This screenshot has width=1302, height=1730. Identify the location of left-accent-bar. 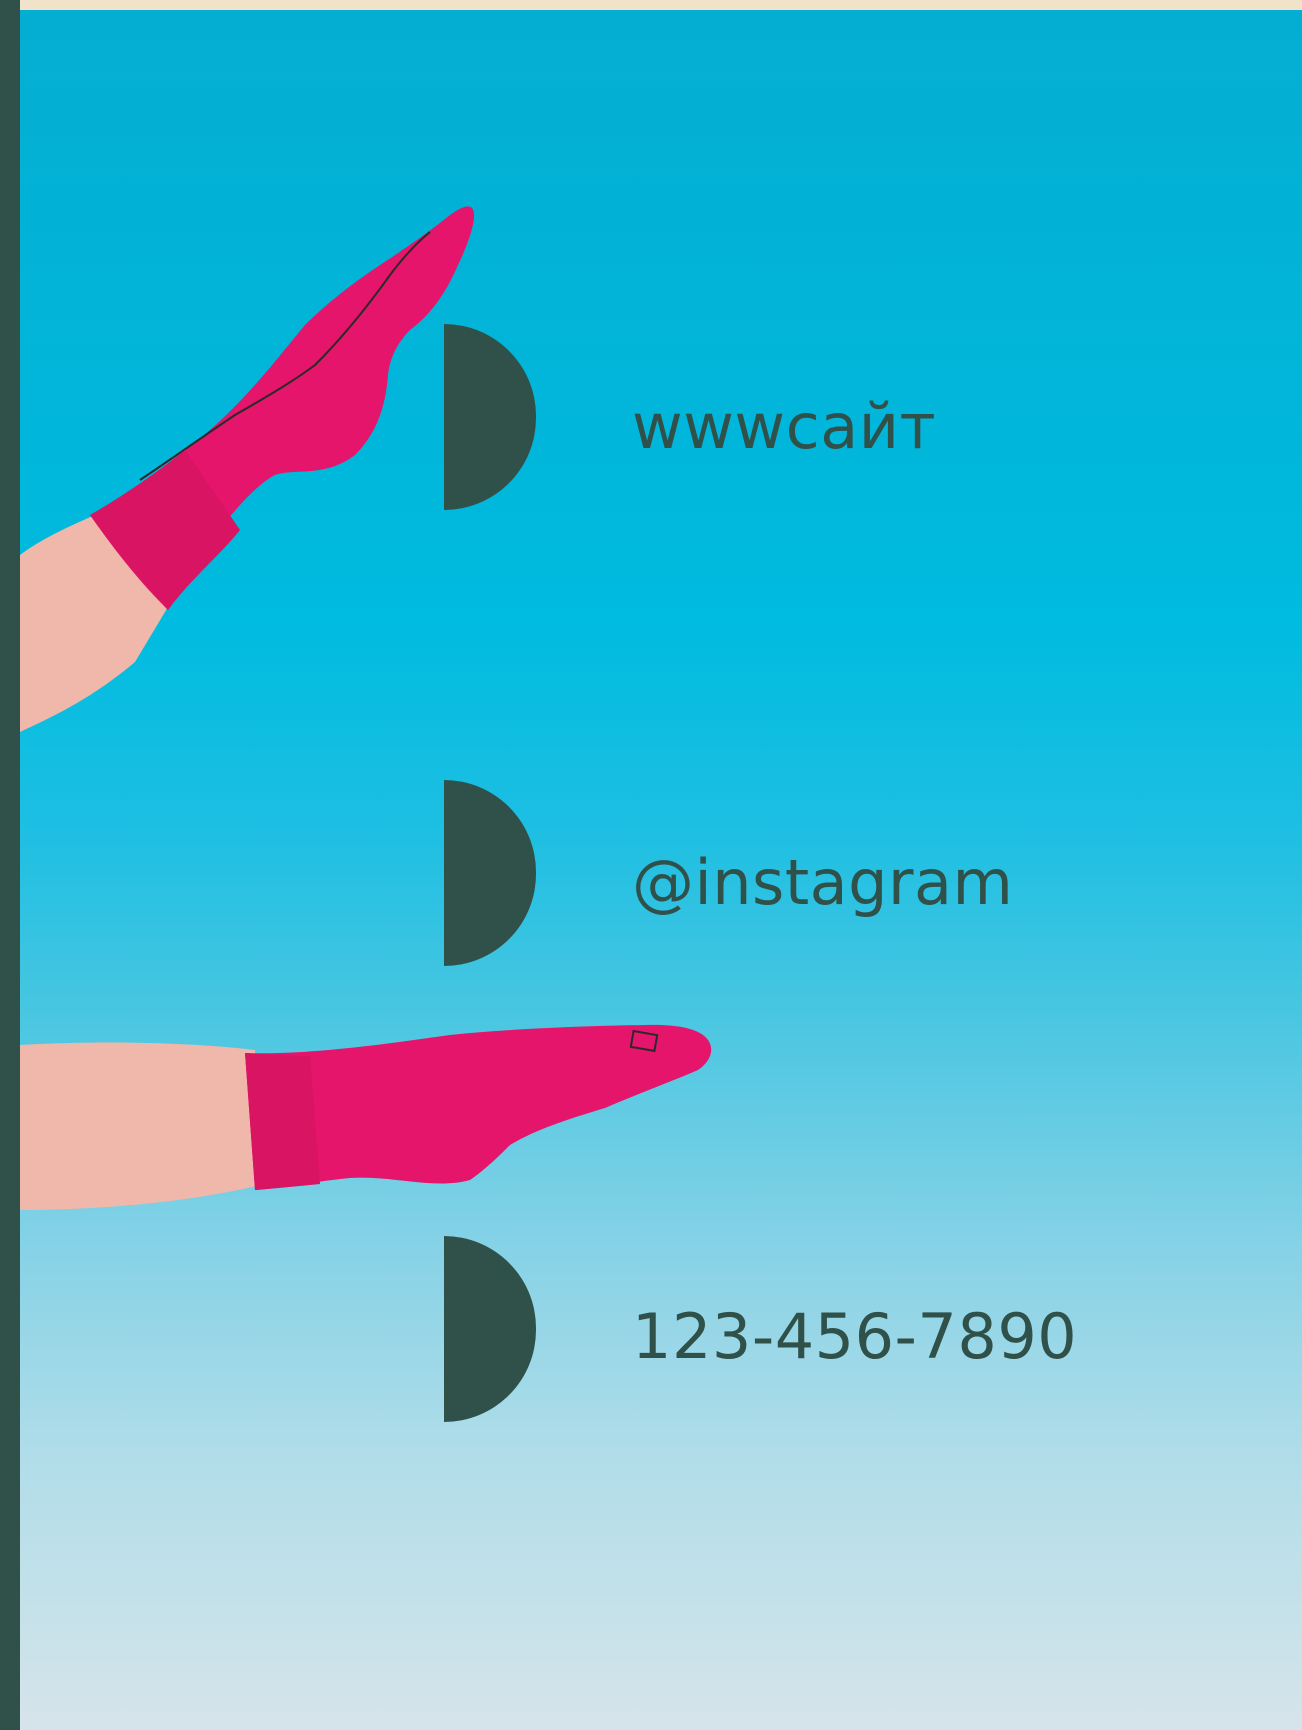
(10, 865).